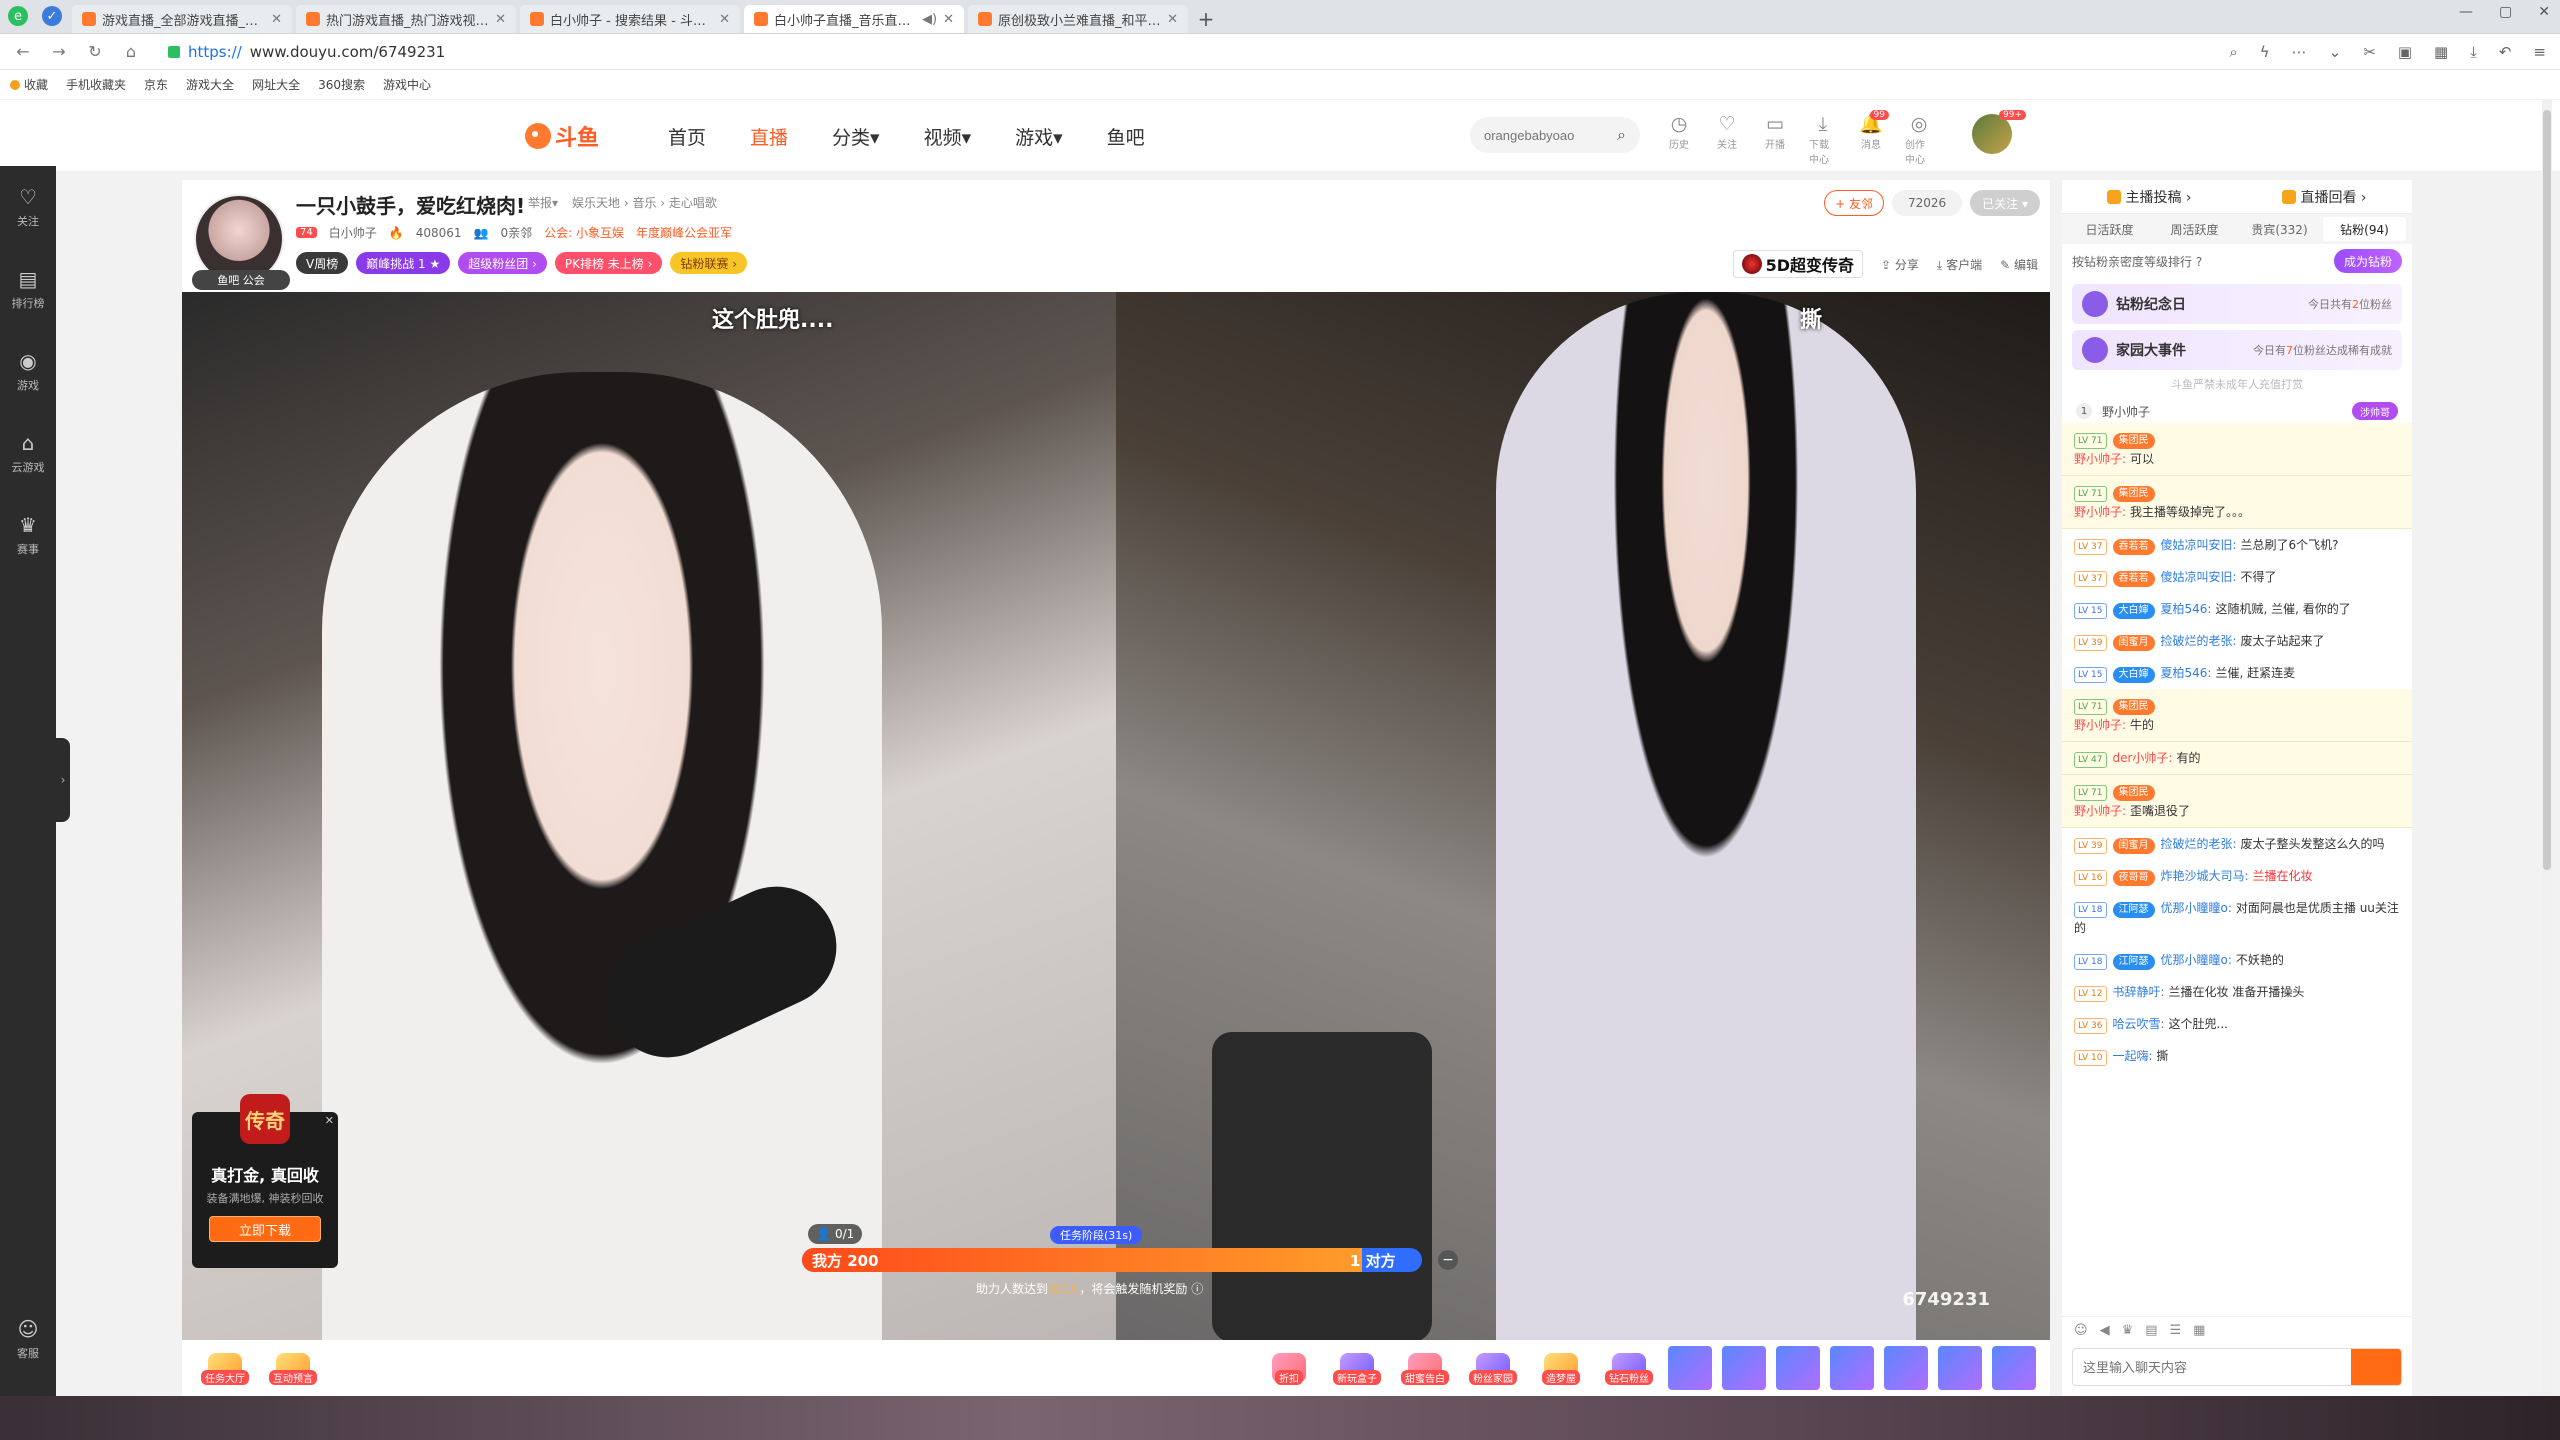 This screenshot has width=2560, height=1440. What do you see at coordinates (769, 136) in the screenshot?
I see `nav-live: 直播` at bounding box center [769, 136].